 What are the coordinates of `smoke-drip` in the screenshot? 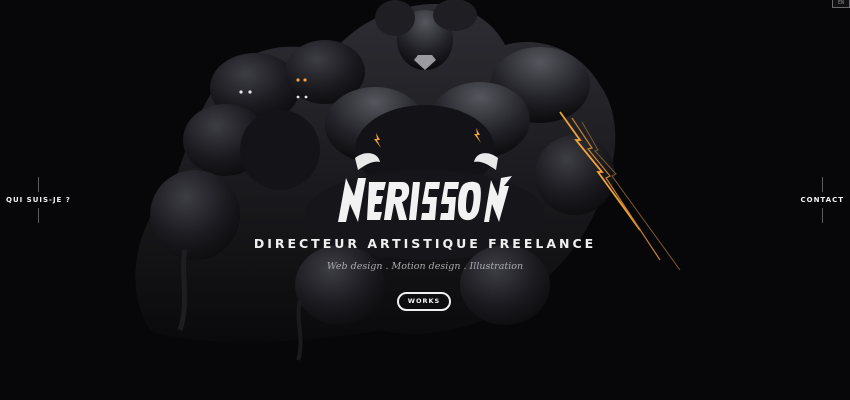 It's located at (299, 330).